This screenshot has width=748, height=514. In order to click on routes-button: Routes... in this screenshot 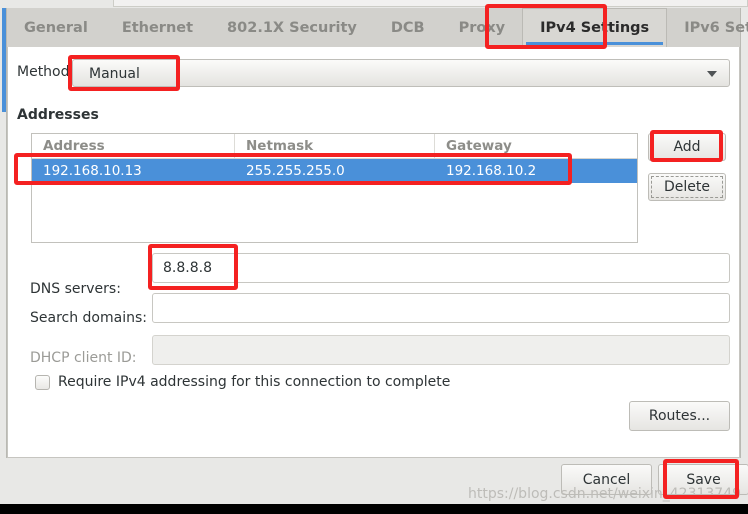, I will do `click(679, 416)`.